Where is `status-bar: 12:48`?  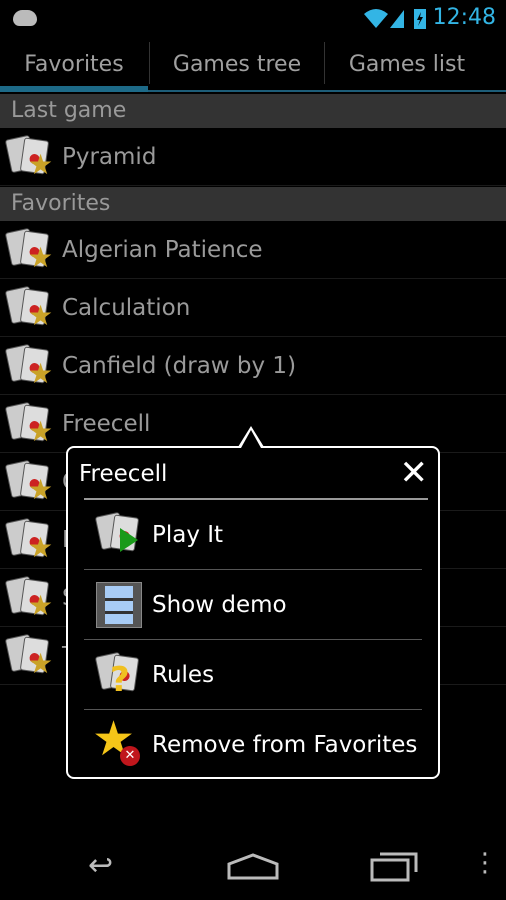 status-bar: 12:48 is located at coordinates (253, 19).